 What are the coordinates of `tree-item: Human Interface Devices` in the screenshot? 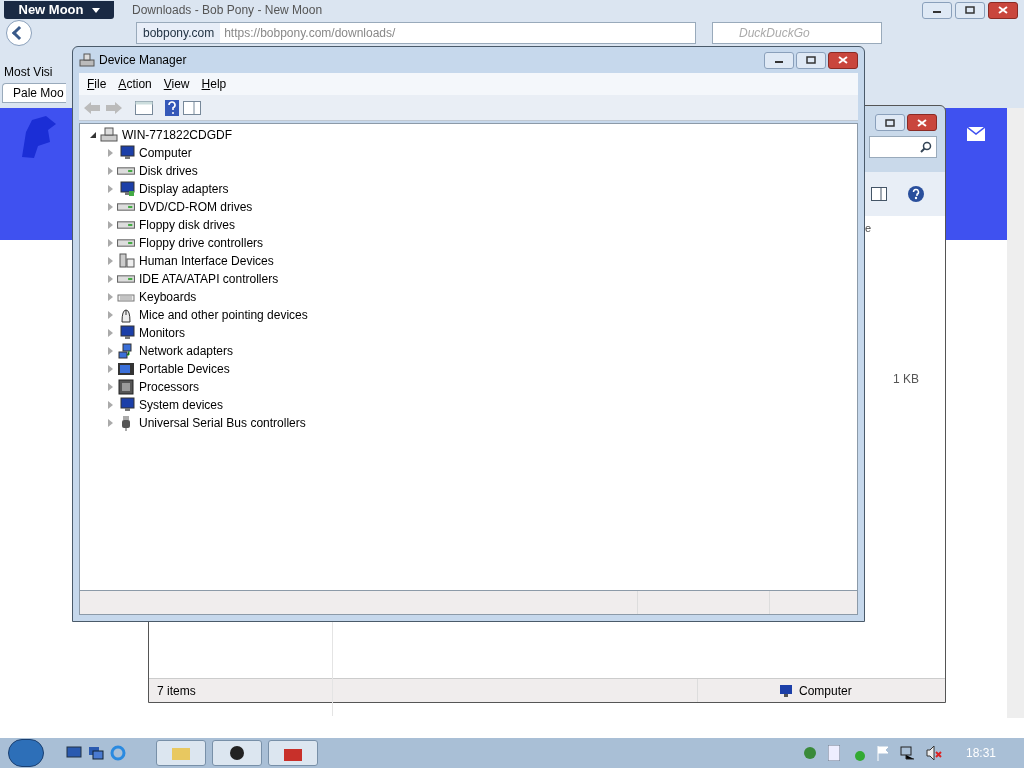 It's located at (206, 261).